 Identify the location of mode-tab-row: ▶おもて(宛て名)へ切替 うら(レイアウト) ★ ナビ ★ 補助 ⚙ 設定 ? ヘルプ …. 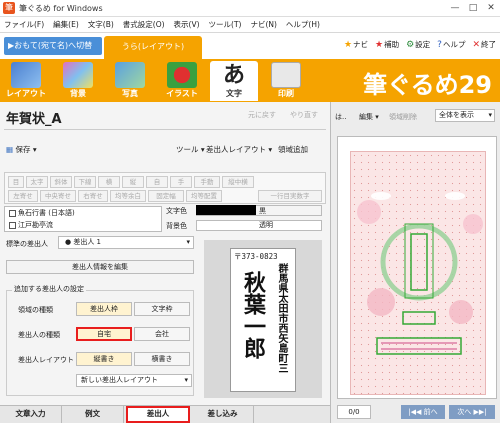
(250, 46).